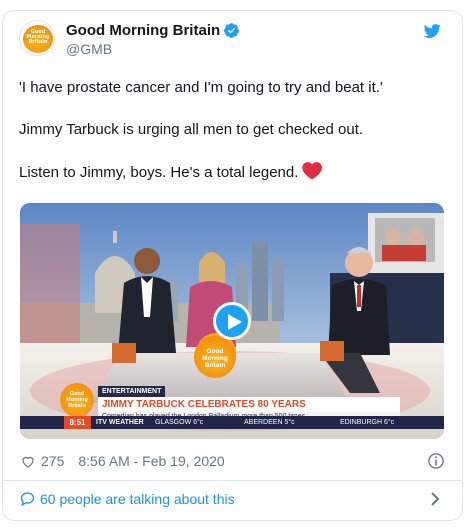 Image resolution: width=465 pixels, height=528 pixels. What do you see at coordinates (235, 322) in the screenshot?
I see `play-icon` at bounding box center [235, 322].